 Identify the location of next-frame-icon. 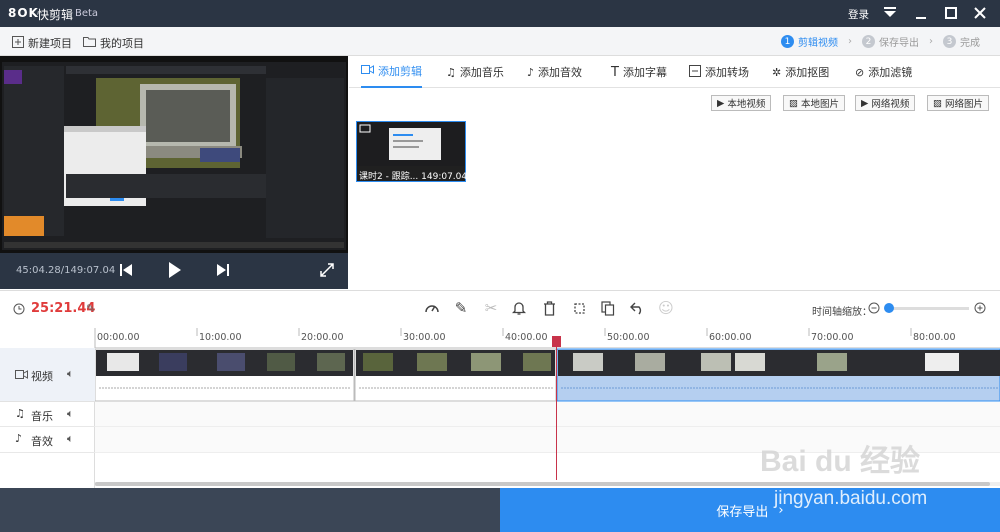
(223, 271).